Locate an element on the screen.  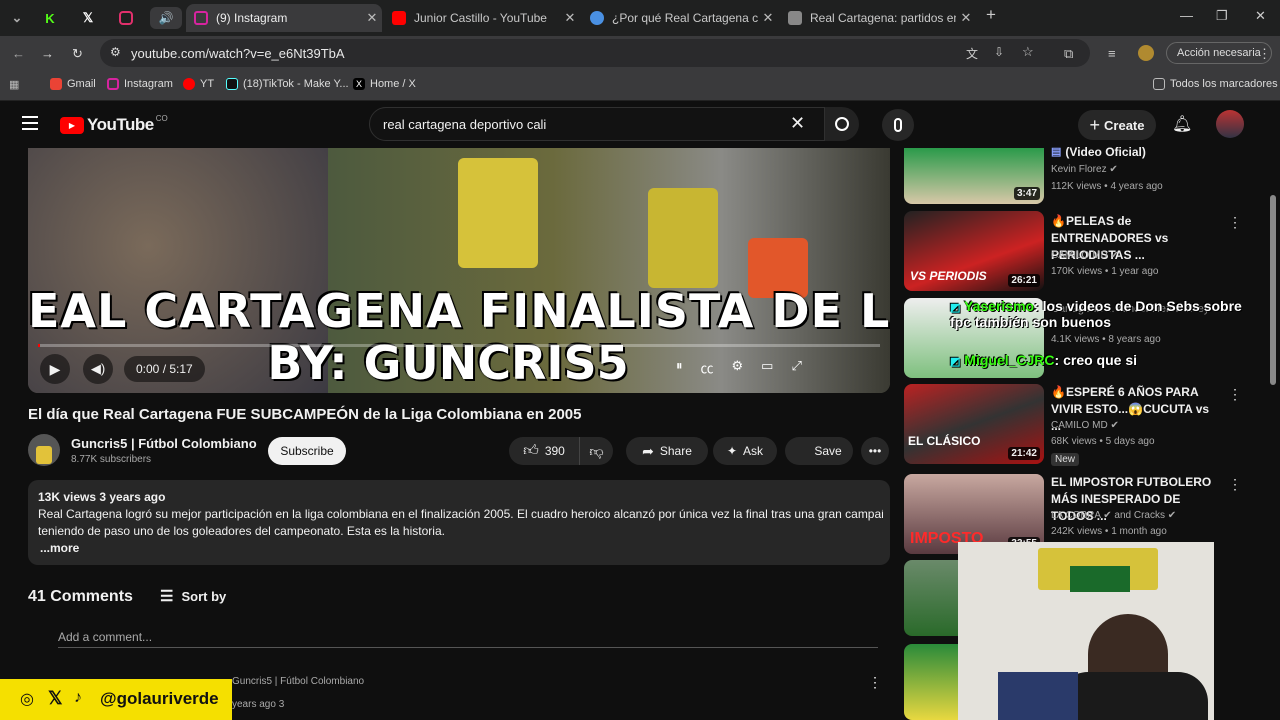
subscribe-button: Subscribe is located at coordinates (307, 451).